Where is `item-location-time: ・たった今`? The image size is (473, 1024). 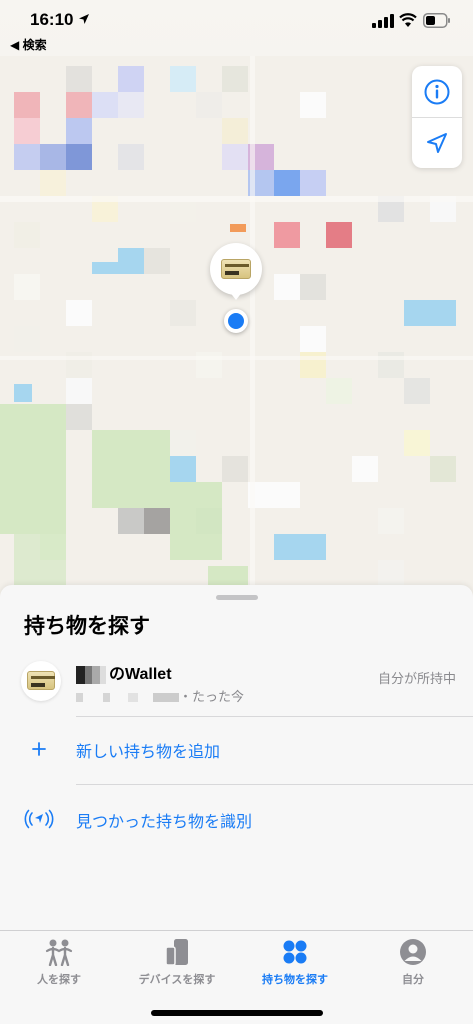 item-location-time: ・たった今 is located at coordinates (160, 695).